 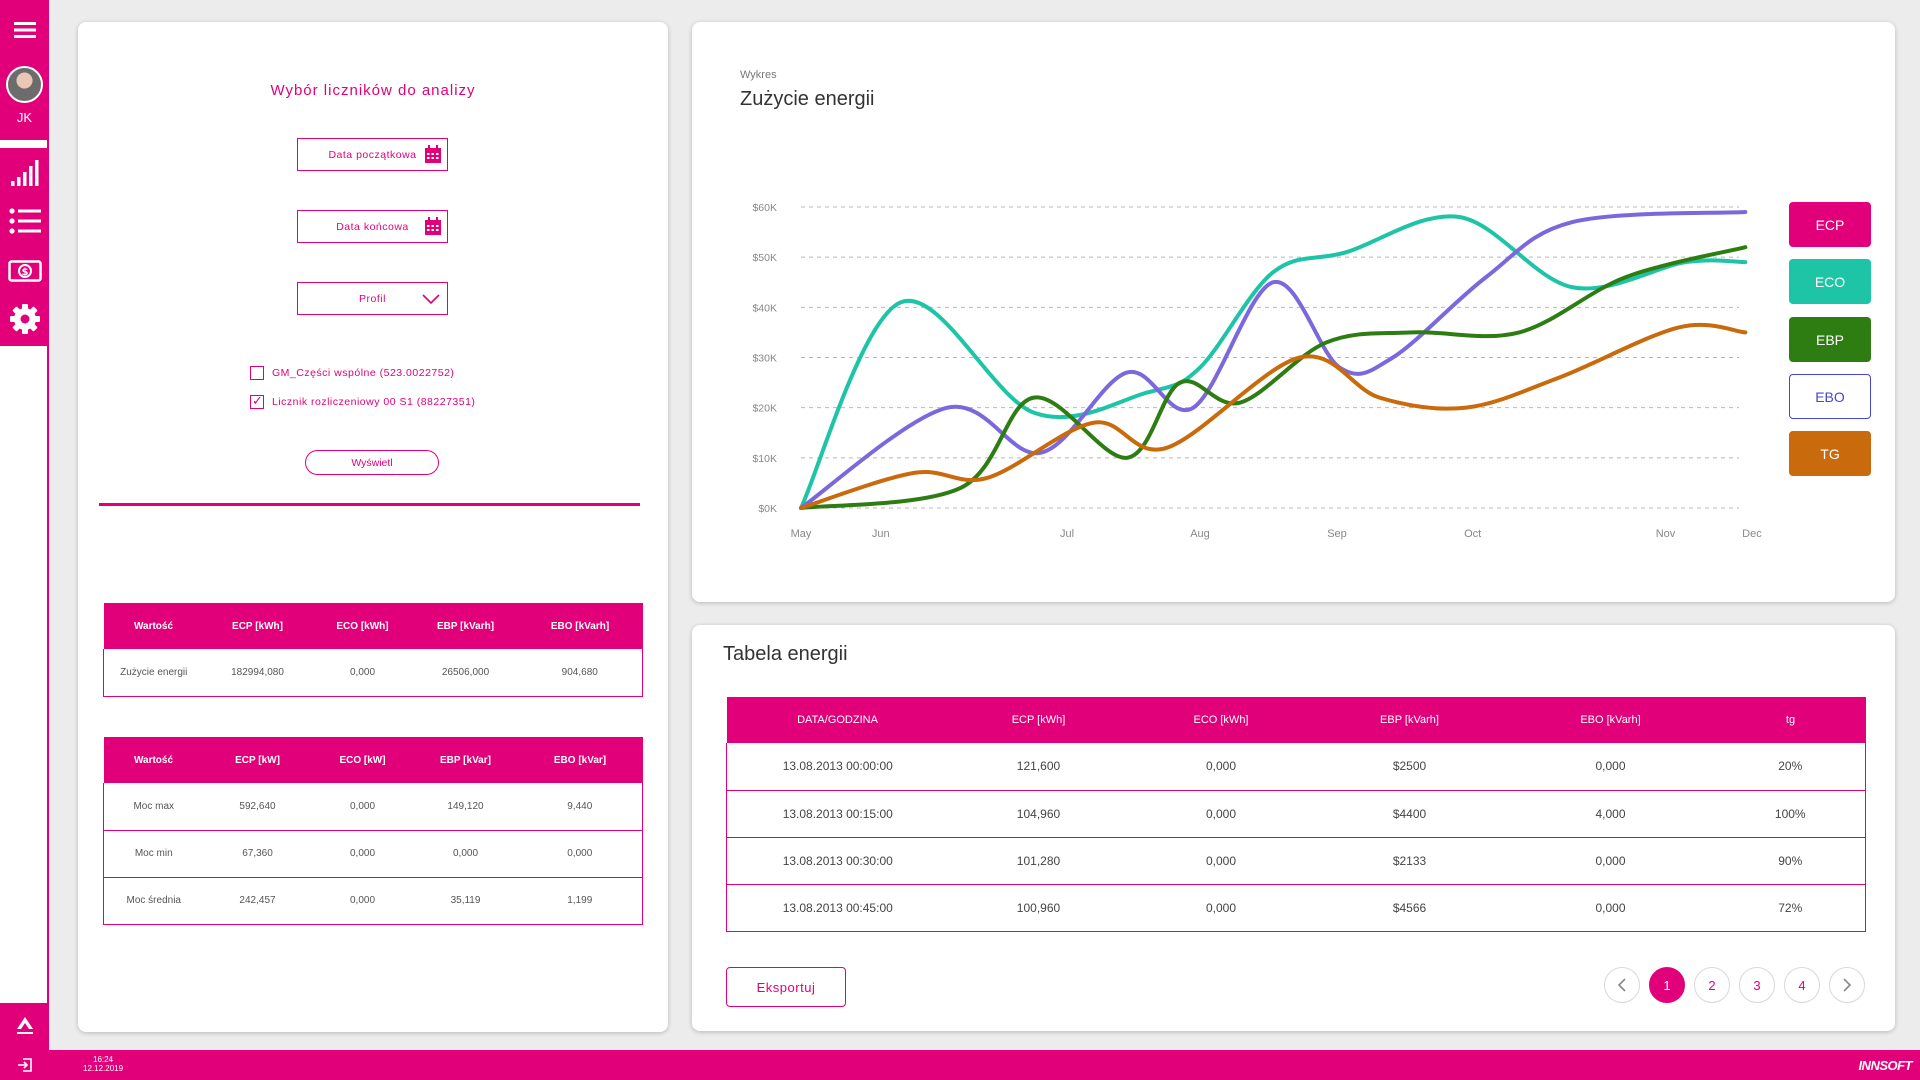 What do you see at coordinates (1757, 985) in the screenshot?
I see `page-button-3: 3` at bounding box center [1757, 985].